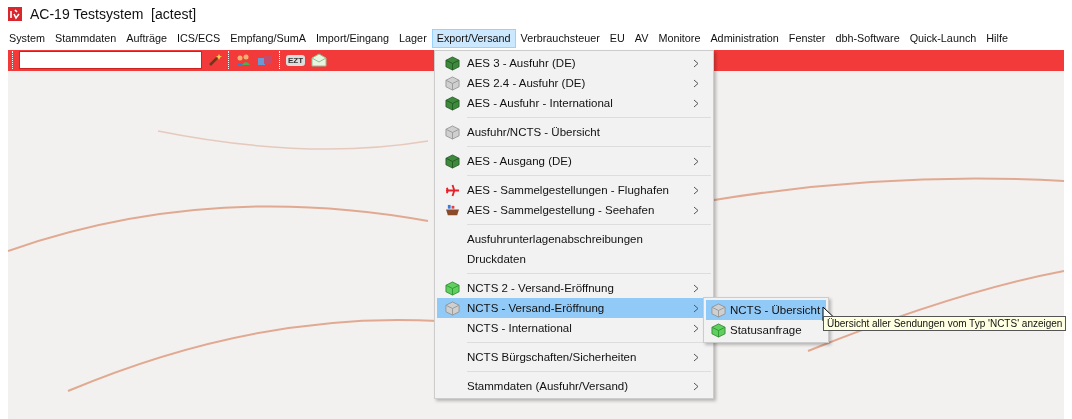 The width and height of the screenshot is (1072, 419). I want to click on menu-item: AES - Sammelgestellung - Seehafen, so click(574, 210).